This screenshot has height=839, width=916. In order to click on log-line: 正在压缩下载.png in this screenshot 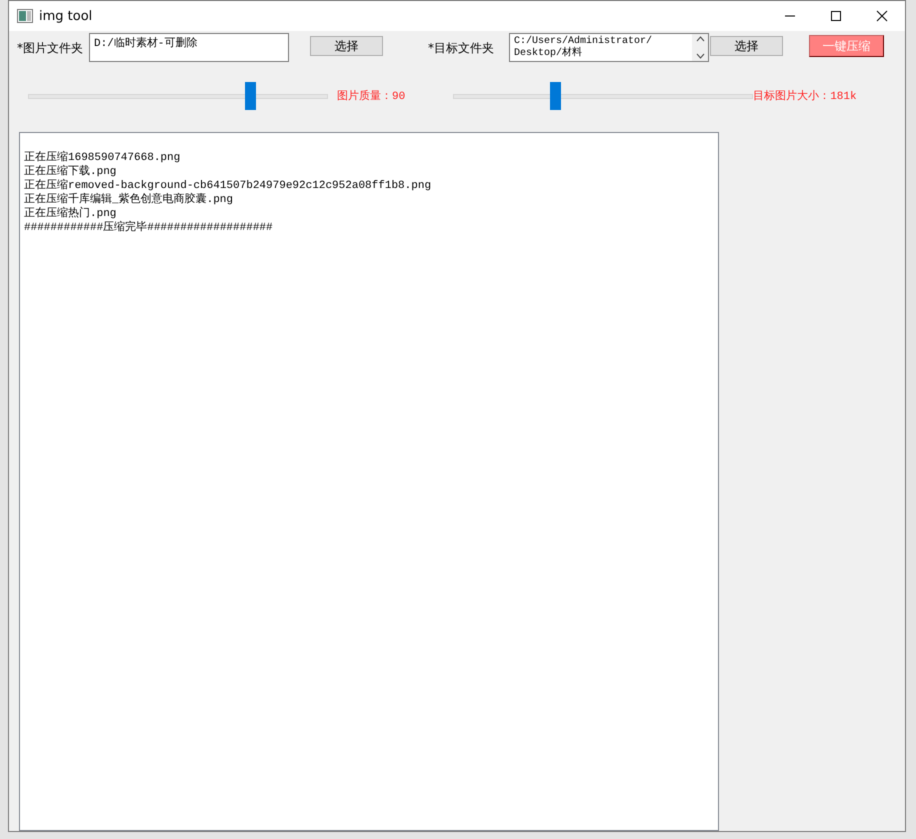, I will do `click(71, 171)`.